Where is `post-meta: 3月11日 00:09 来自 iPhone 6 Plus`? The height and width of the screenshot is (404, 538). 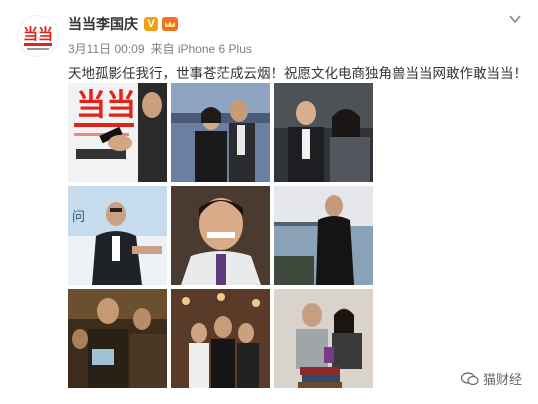 post-meta: 3月11日 00:09 来自 iPhone 6 Plus is located at coordinates (163, 48).